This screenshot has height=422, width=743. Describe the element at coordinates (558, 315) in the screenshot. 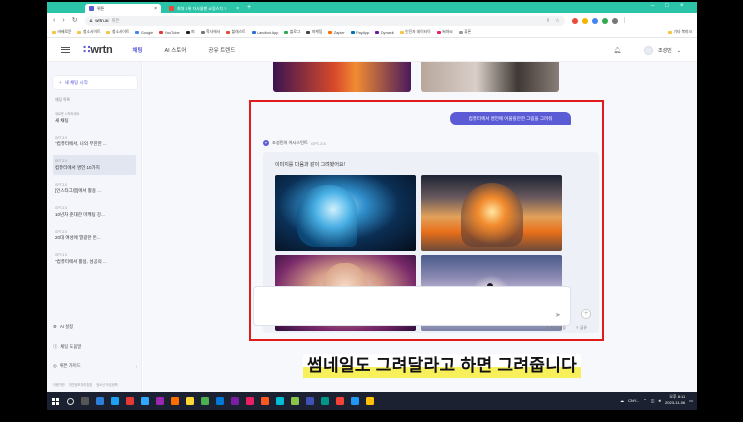

I see `send-icon: ➤` at that location.